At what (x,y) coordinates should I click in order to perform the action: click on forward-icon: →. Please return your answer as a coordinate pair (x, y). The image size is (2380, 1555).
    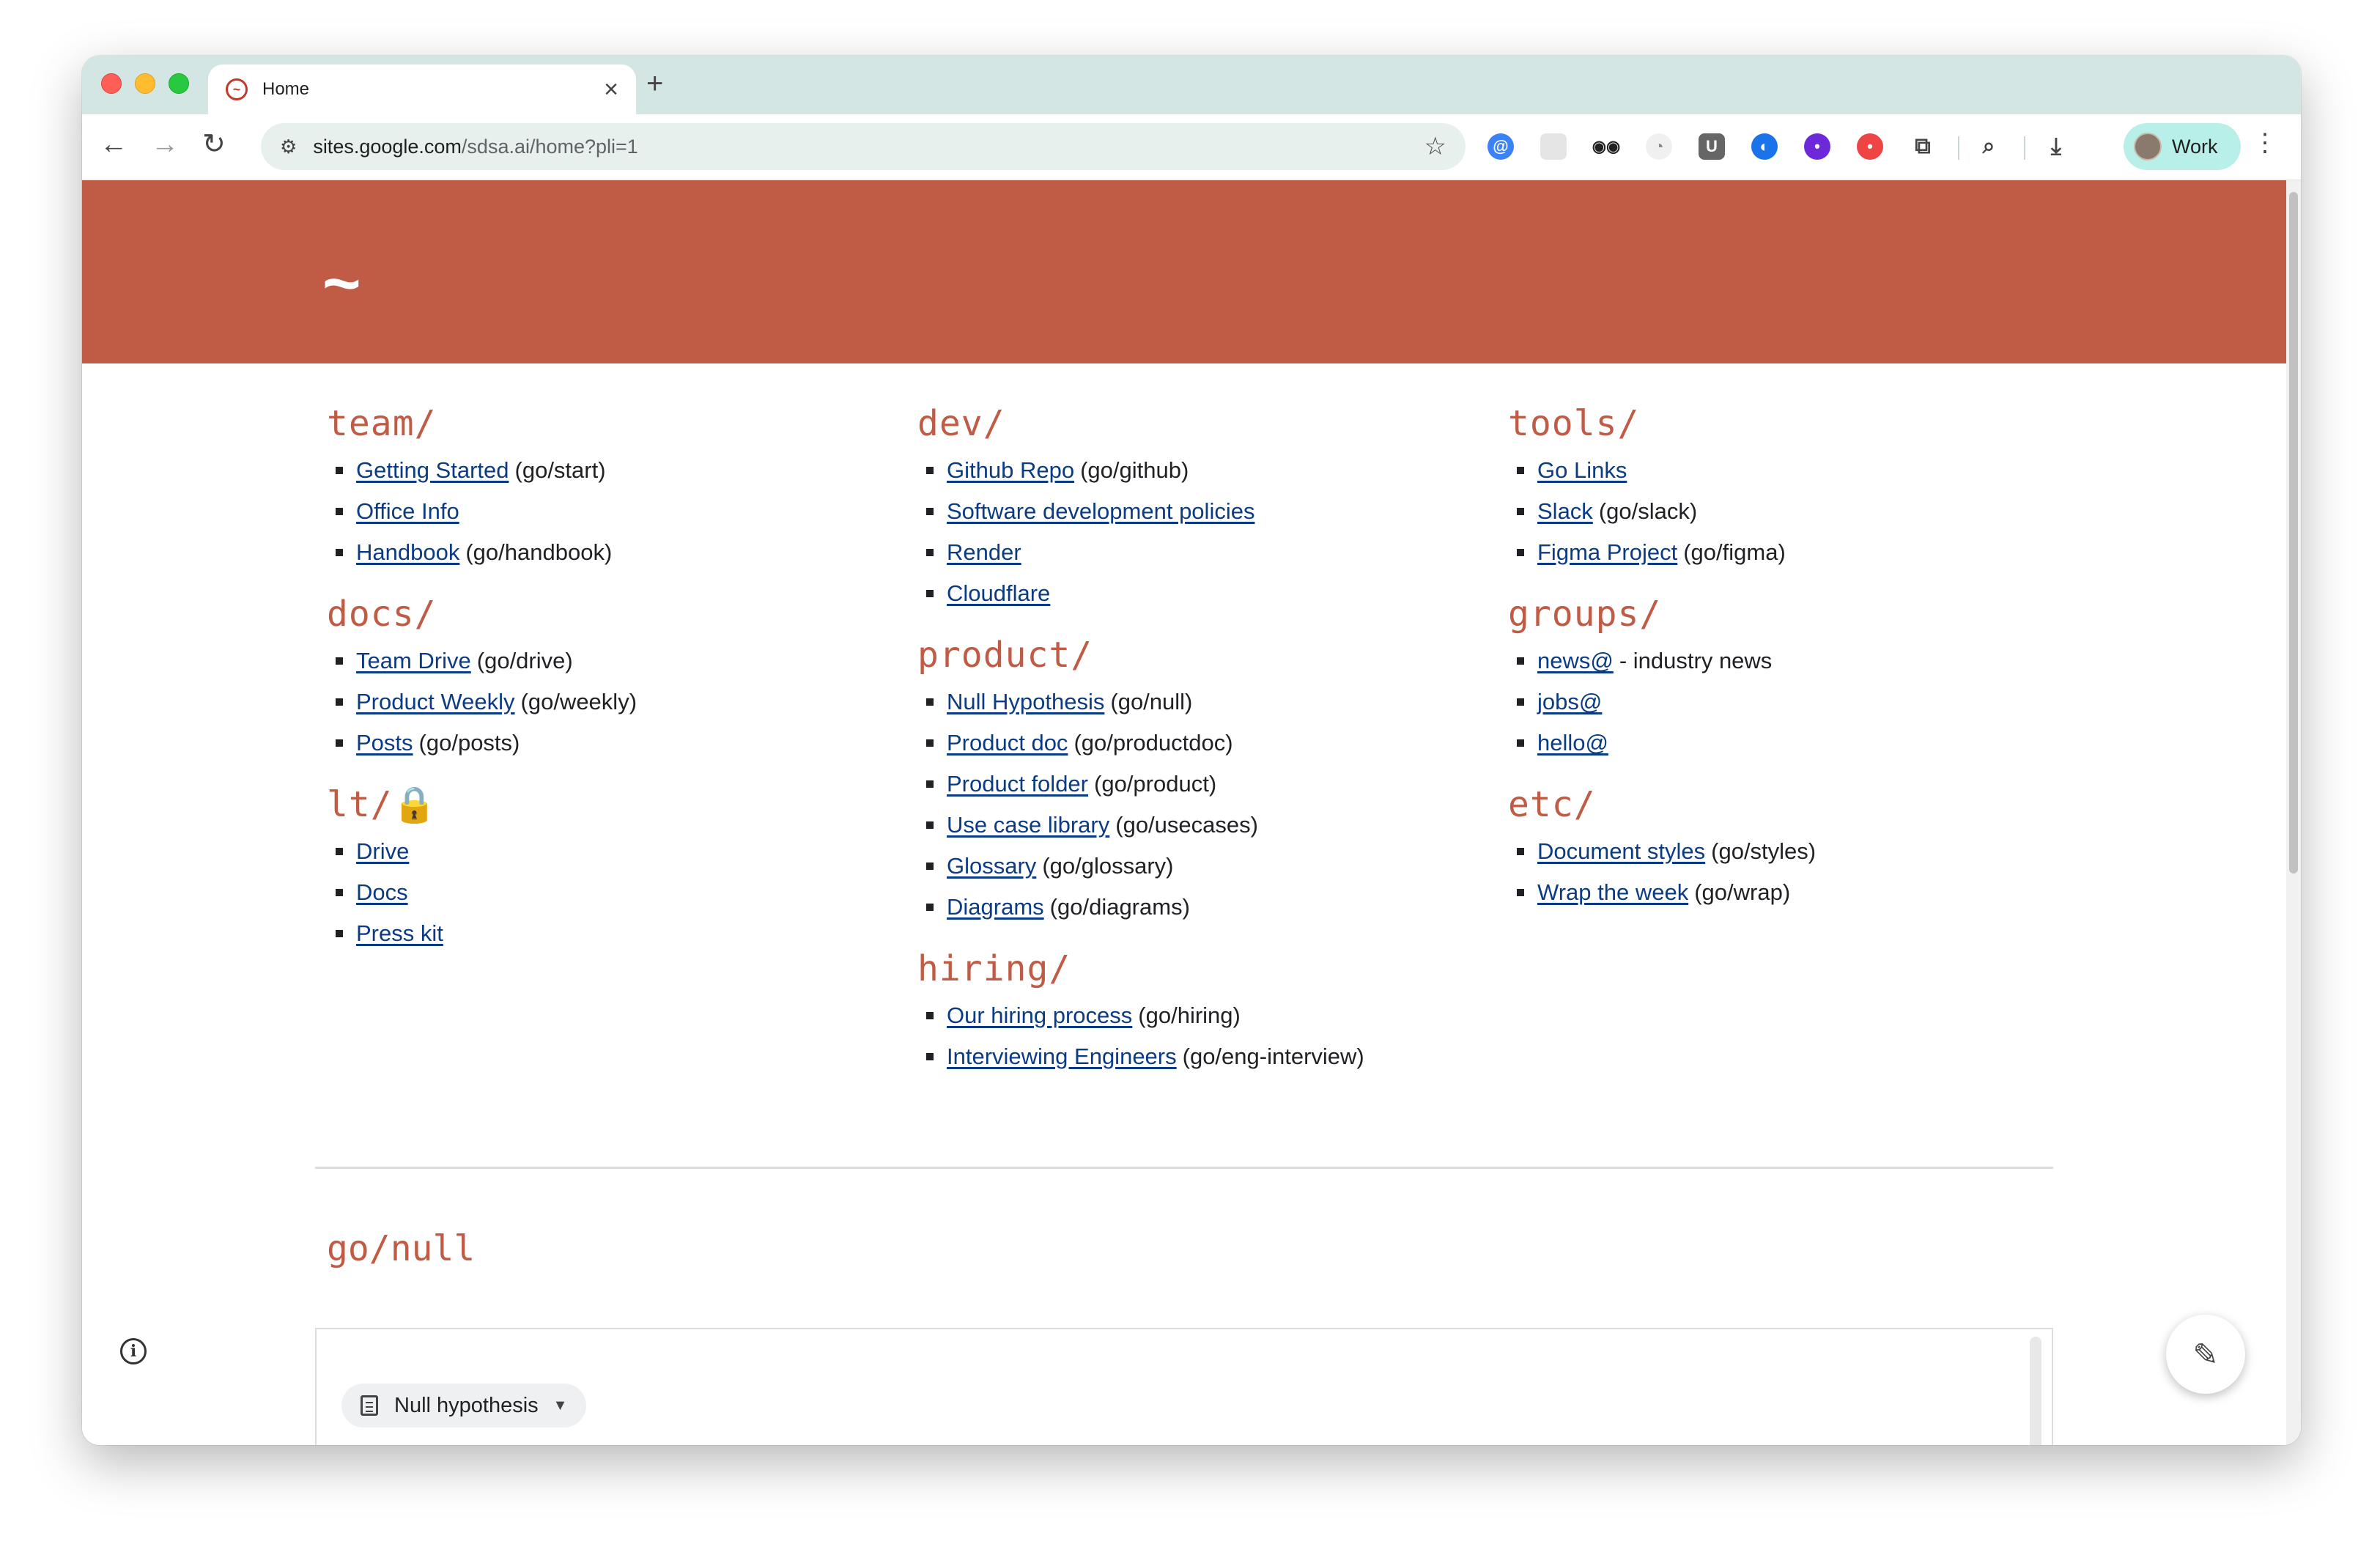
    Looking at the image, I should click on (165, 144).